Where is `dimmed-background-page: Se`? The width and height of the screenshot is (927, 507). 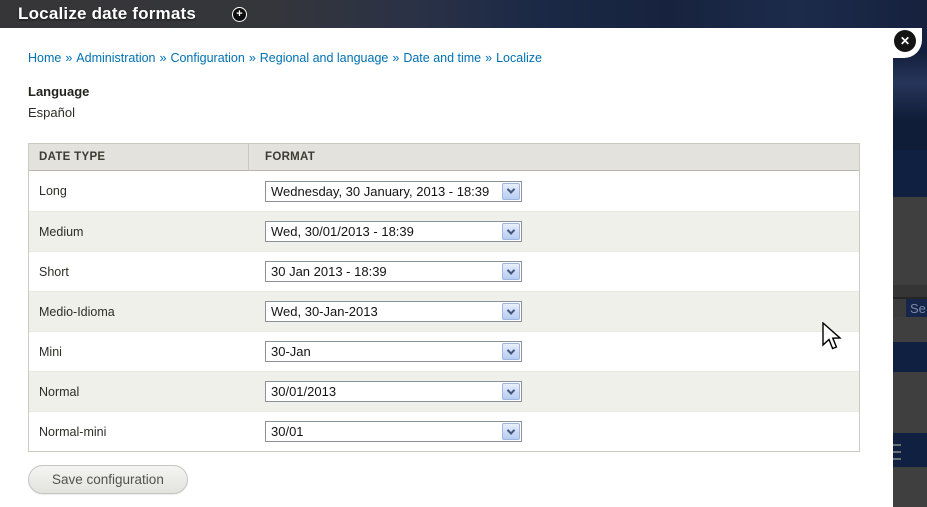 dimmed-background-page: Se is located at coordinates (910, 253).